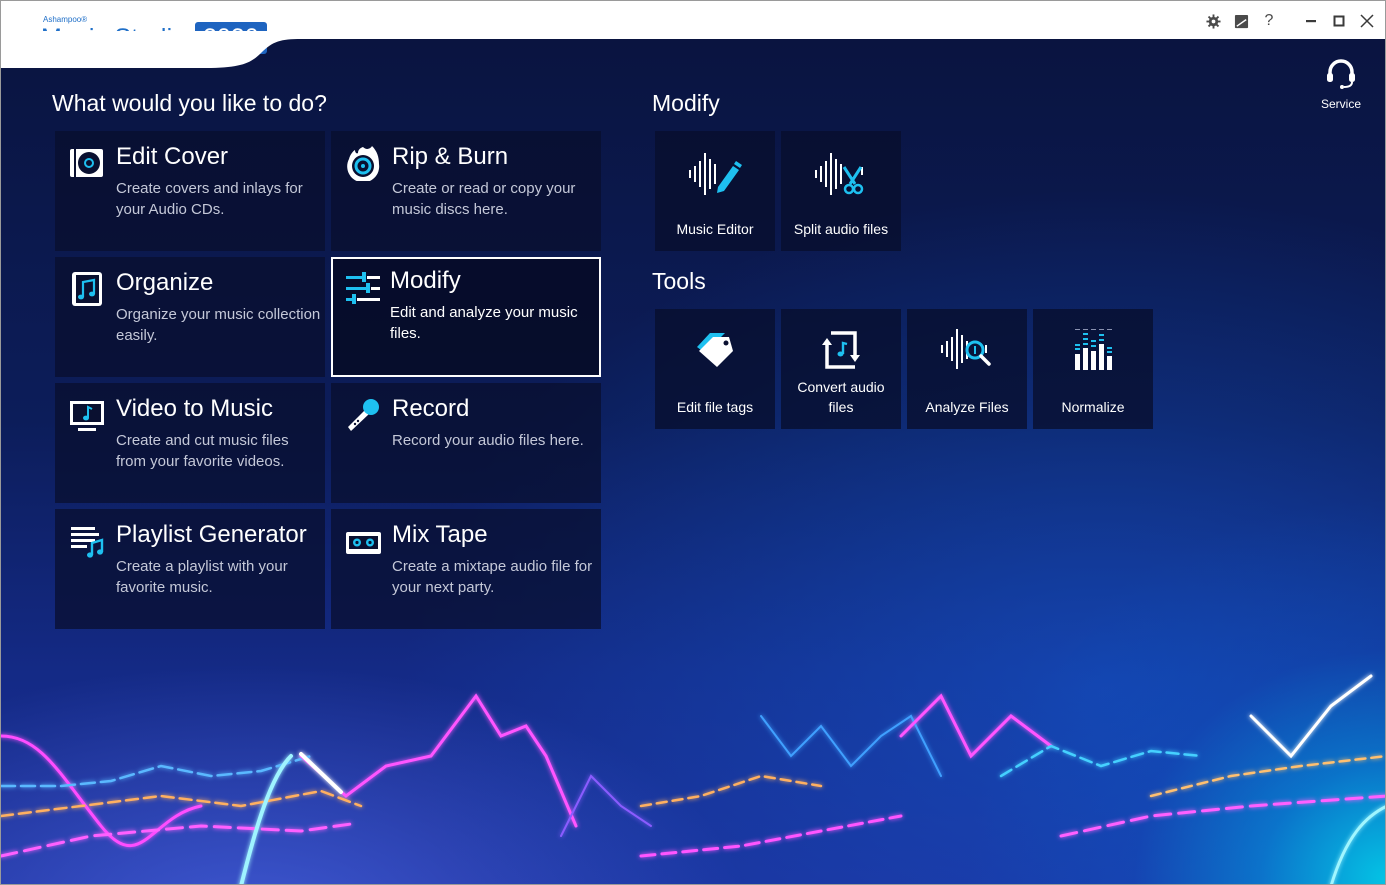  What do you see at coordinates (65, 19) in the screenshot?
I see `brand-company: Ashampoo®` at bounding box center [65, 19].